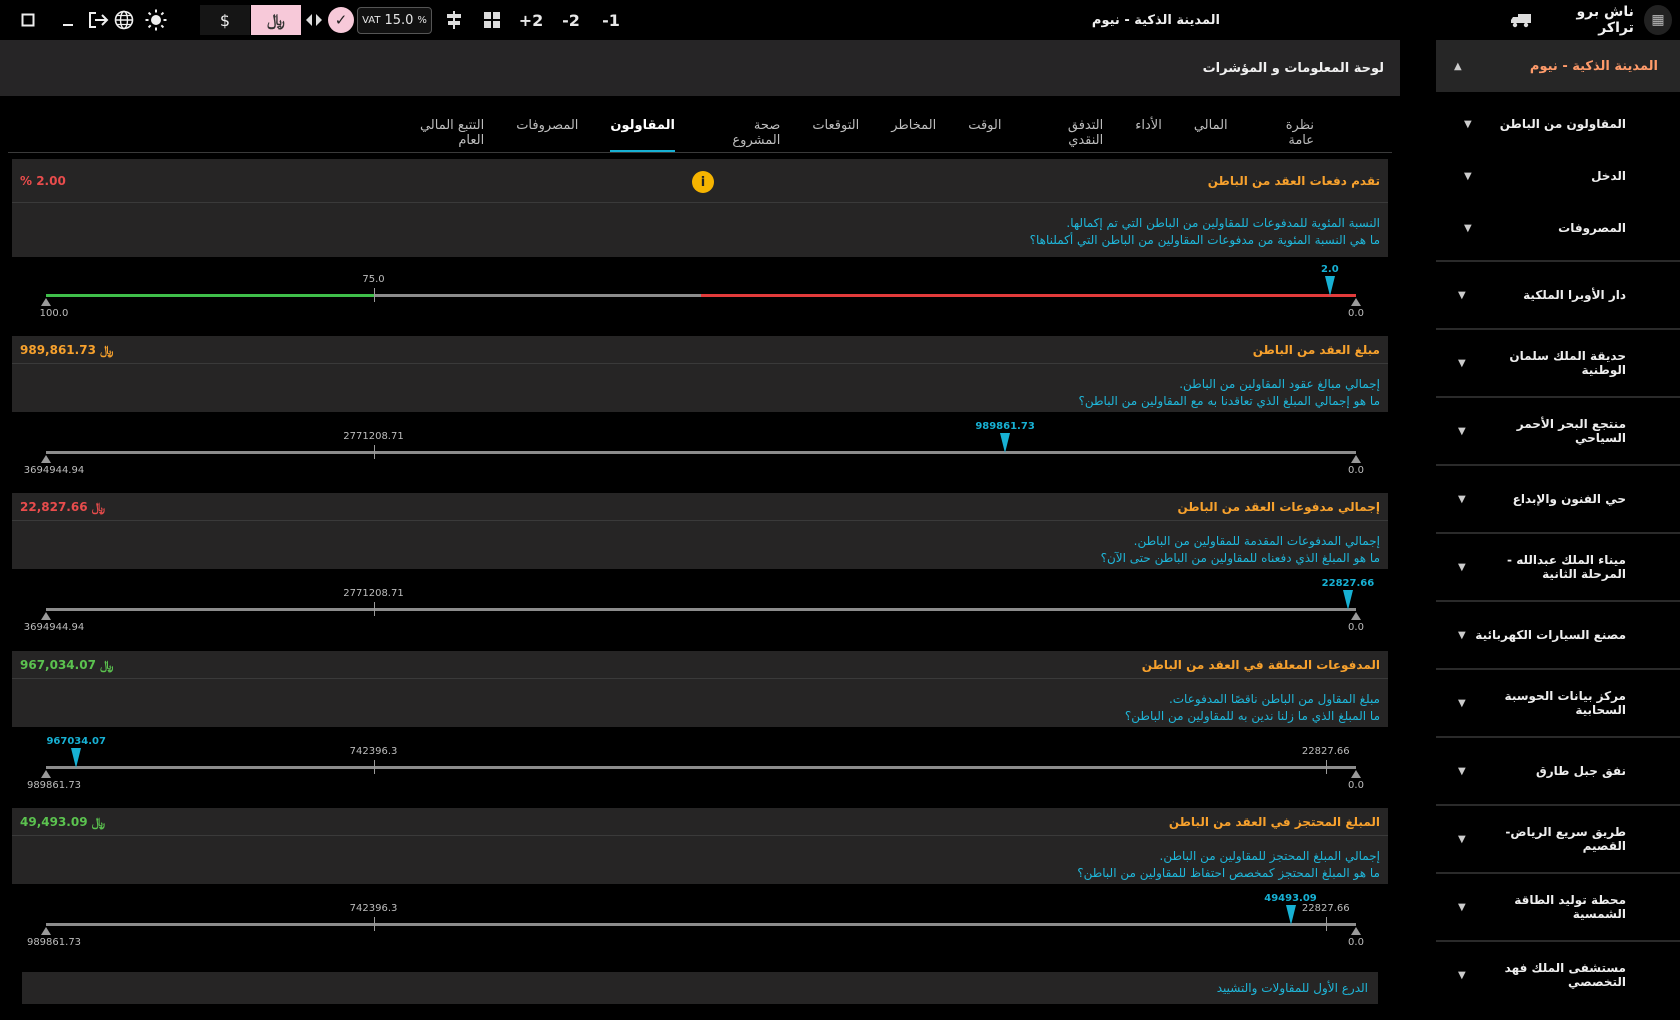  What do you see at coordinates (1574, 295) in the screenshot?
I see `sidebar-project-label: دار الأوبرا الملكية` at bounding box center [1574, 295].